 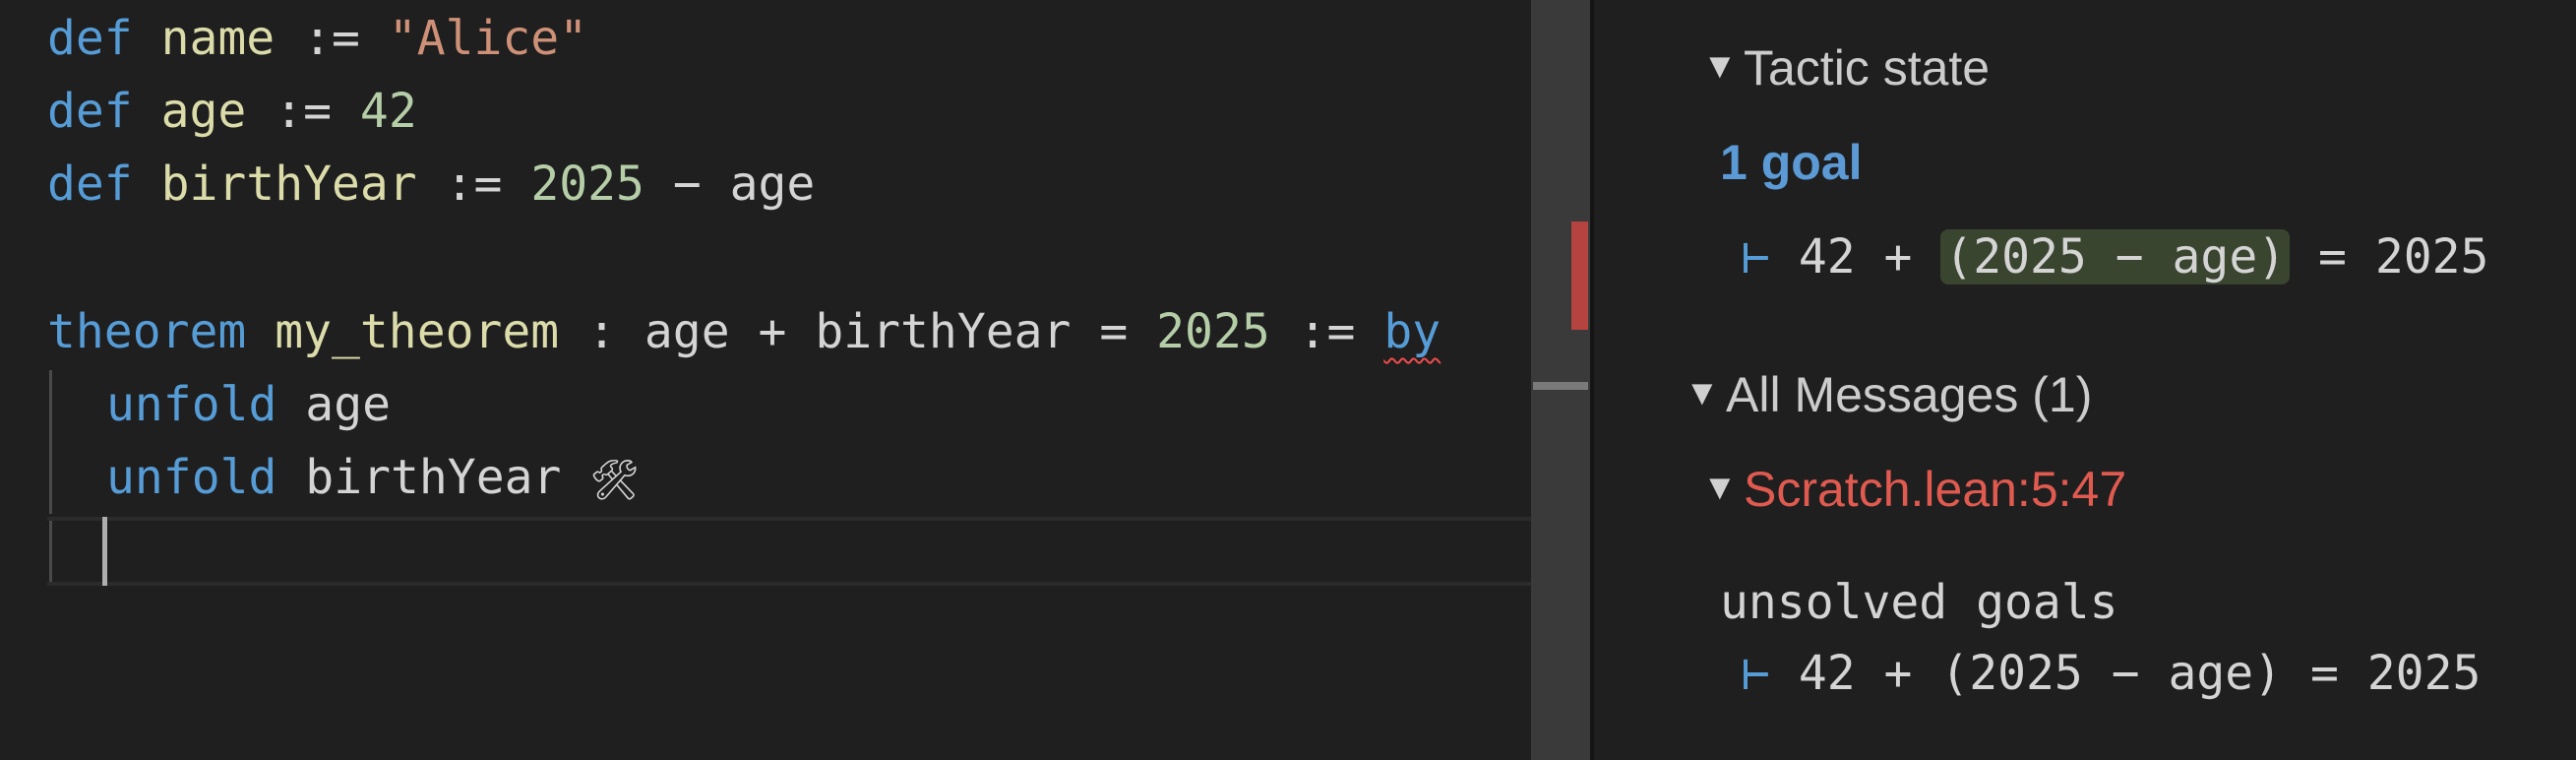 I want to click on code-line-6: unfold age, so click(x=248, y=404).